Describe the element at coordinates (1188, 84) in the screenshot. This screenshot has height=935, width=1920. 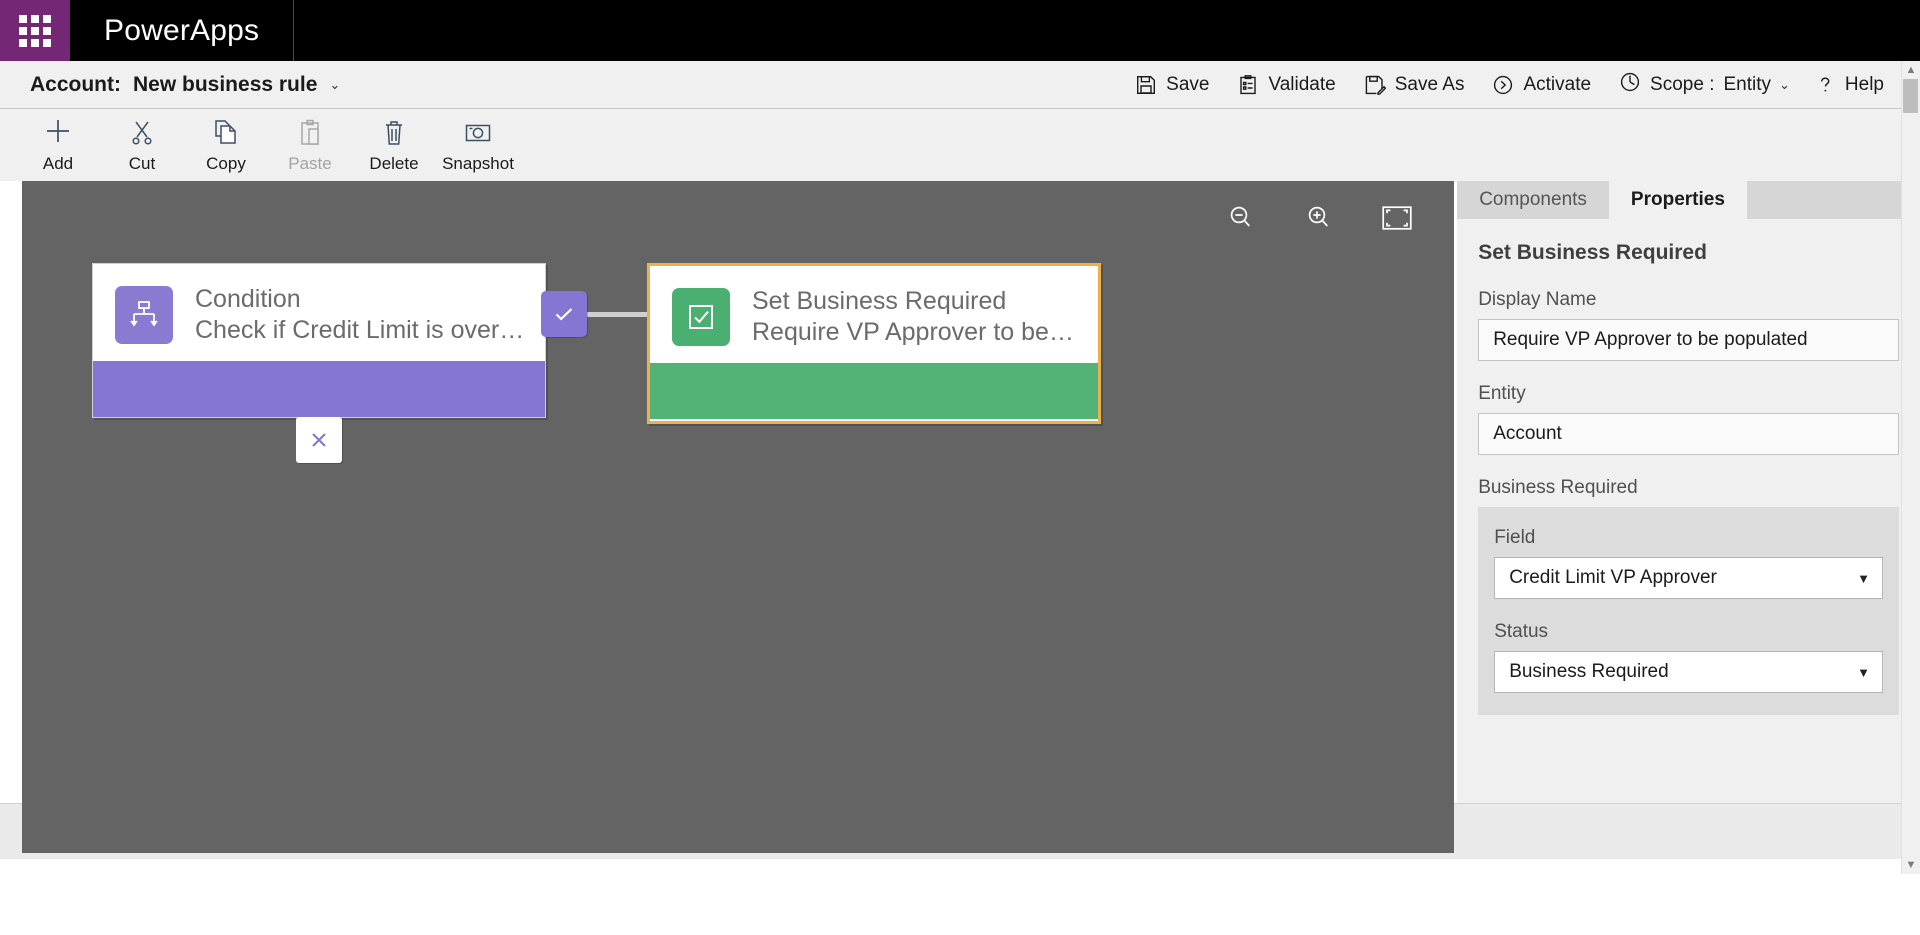
I see `save-label: Save` at that location.